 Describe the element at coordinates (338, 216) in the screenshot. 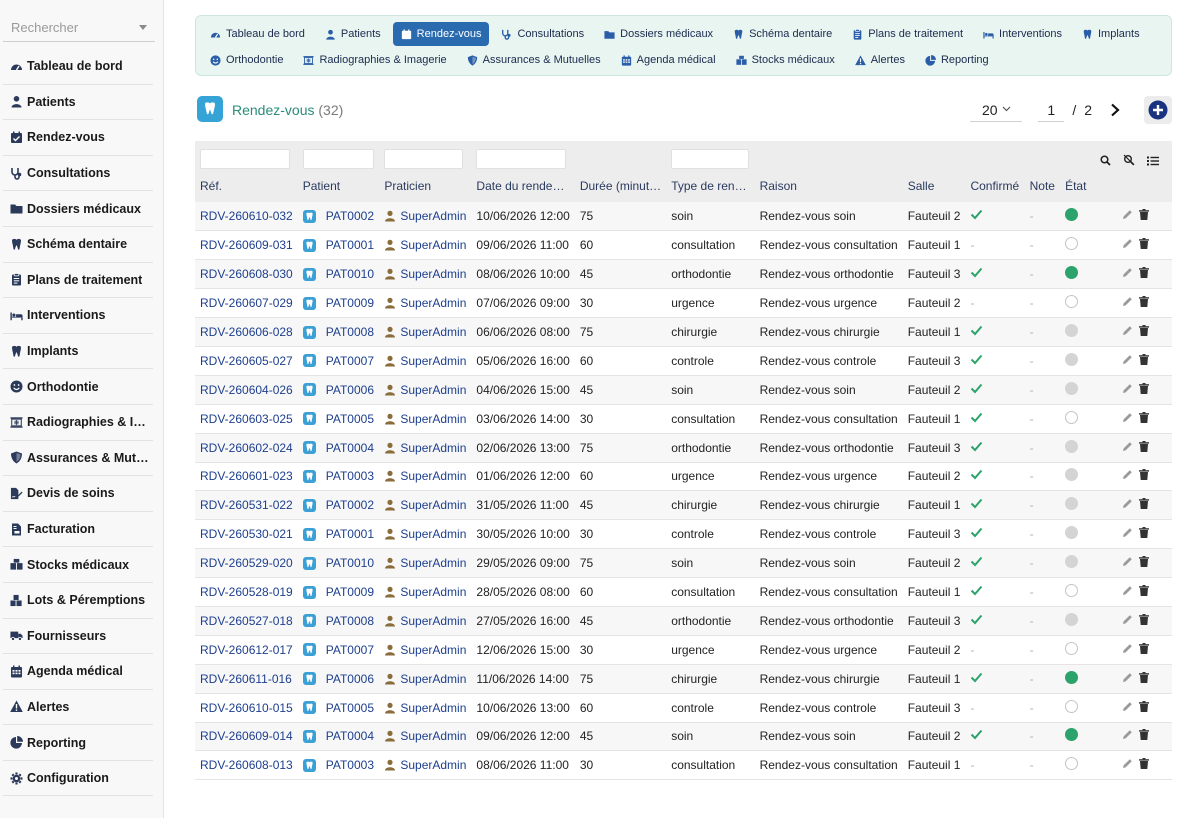

I see `patient-link: PAT0002` at that location.